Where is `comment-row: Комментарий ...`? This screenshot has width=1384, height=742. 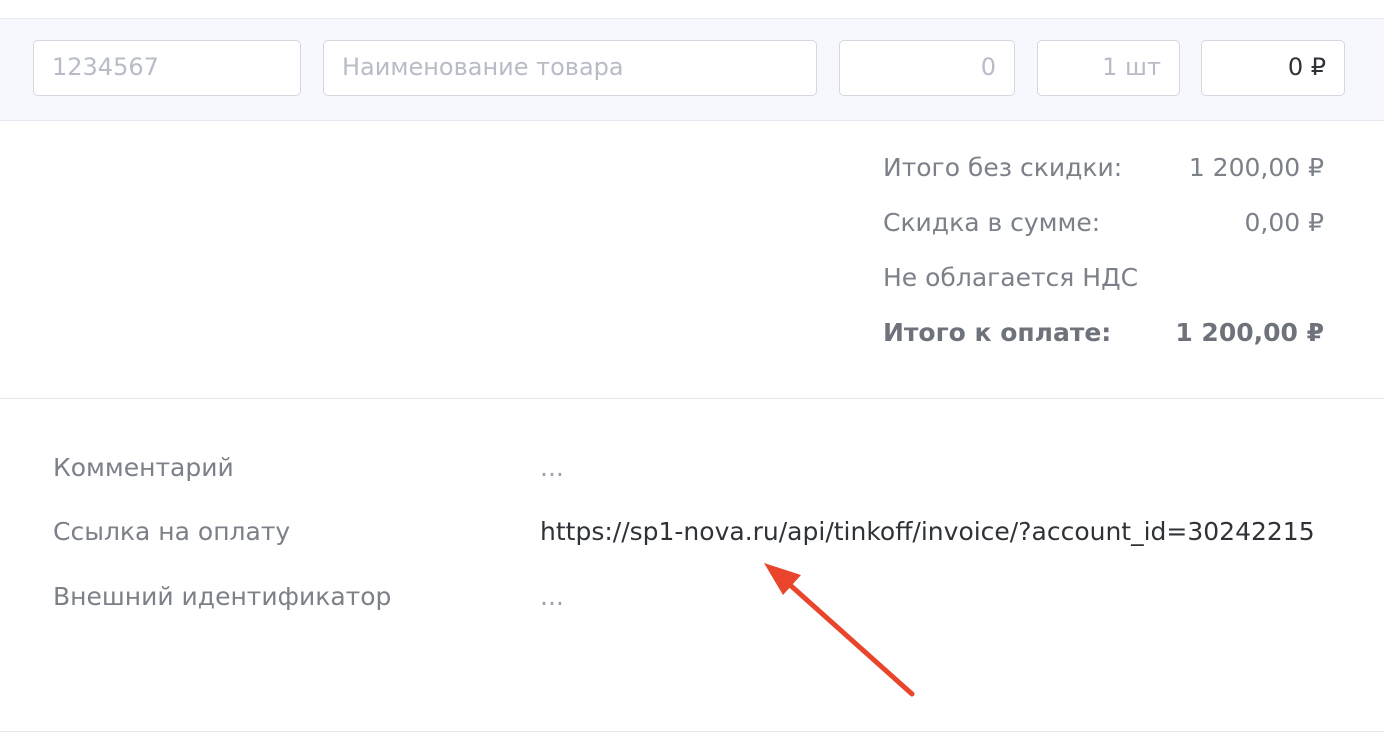 comment-row: Комментарий ... is located at coordinates (689, 470).